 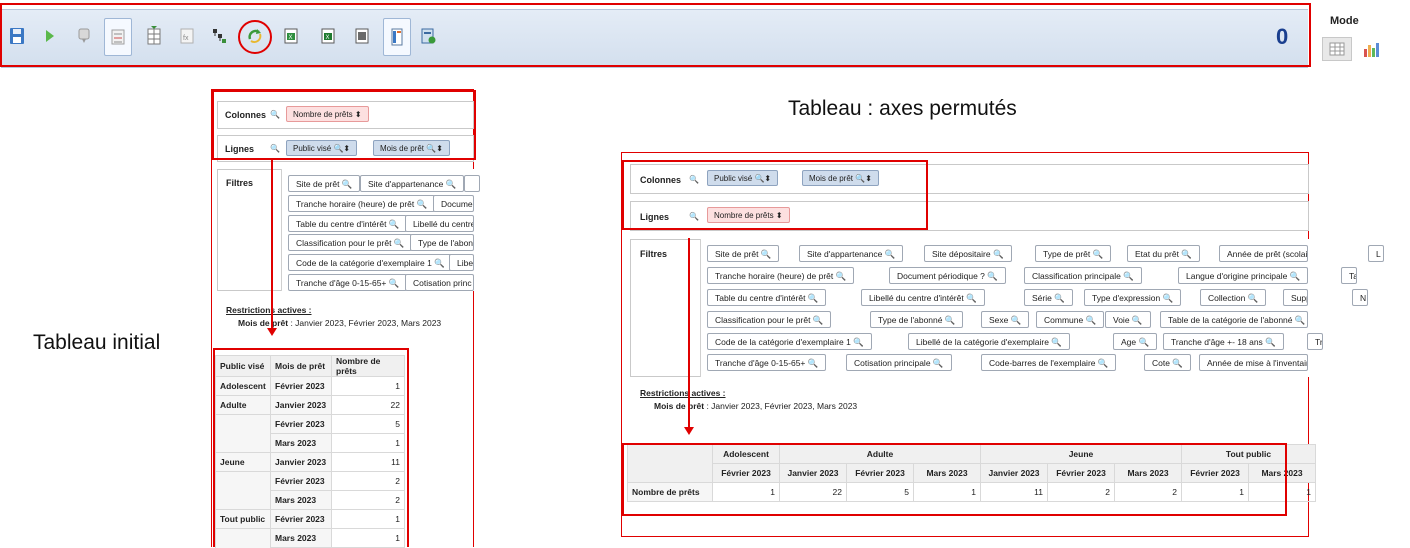 What do you see at coordinates (902, 108) in the screenshot?
I see `swapped-table-heading: Tableau : axes permutés` at bounding box center [902, 108].